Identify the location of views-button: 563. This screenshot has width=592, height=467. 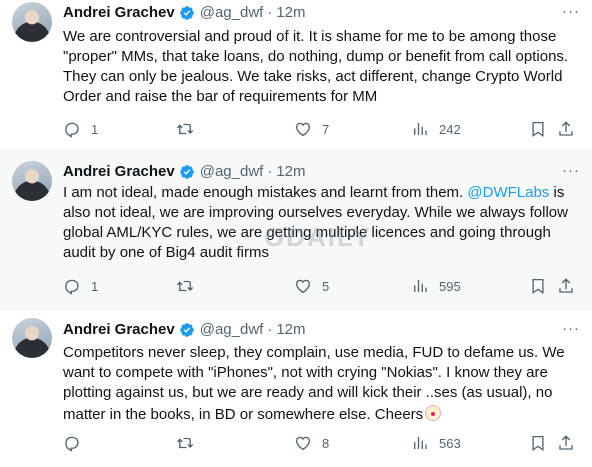
(436, 443).